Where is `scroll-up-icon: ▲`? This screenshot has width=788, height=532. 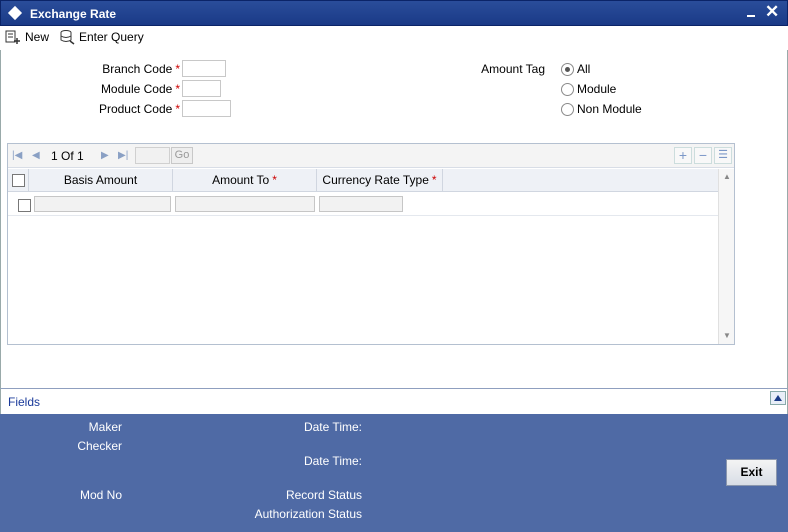
scroll-up-icon: ▲ is located at coordinates (727, 176).